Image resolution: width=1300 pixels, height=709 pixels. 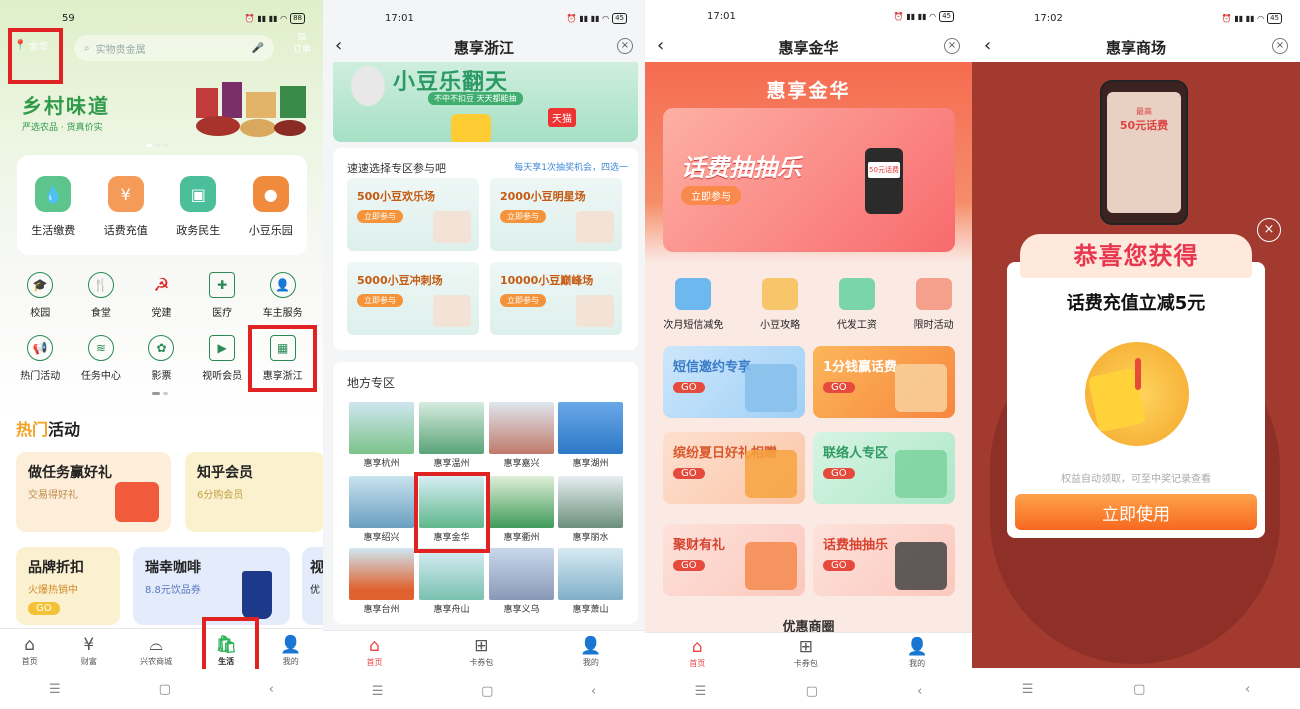 I want to click on grid-item-party: ☭ 党建, so click(x=161, y=296).